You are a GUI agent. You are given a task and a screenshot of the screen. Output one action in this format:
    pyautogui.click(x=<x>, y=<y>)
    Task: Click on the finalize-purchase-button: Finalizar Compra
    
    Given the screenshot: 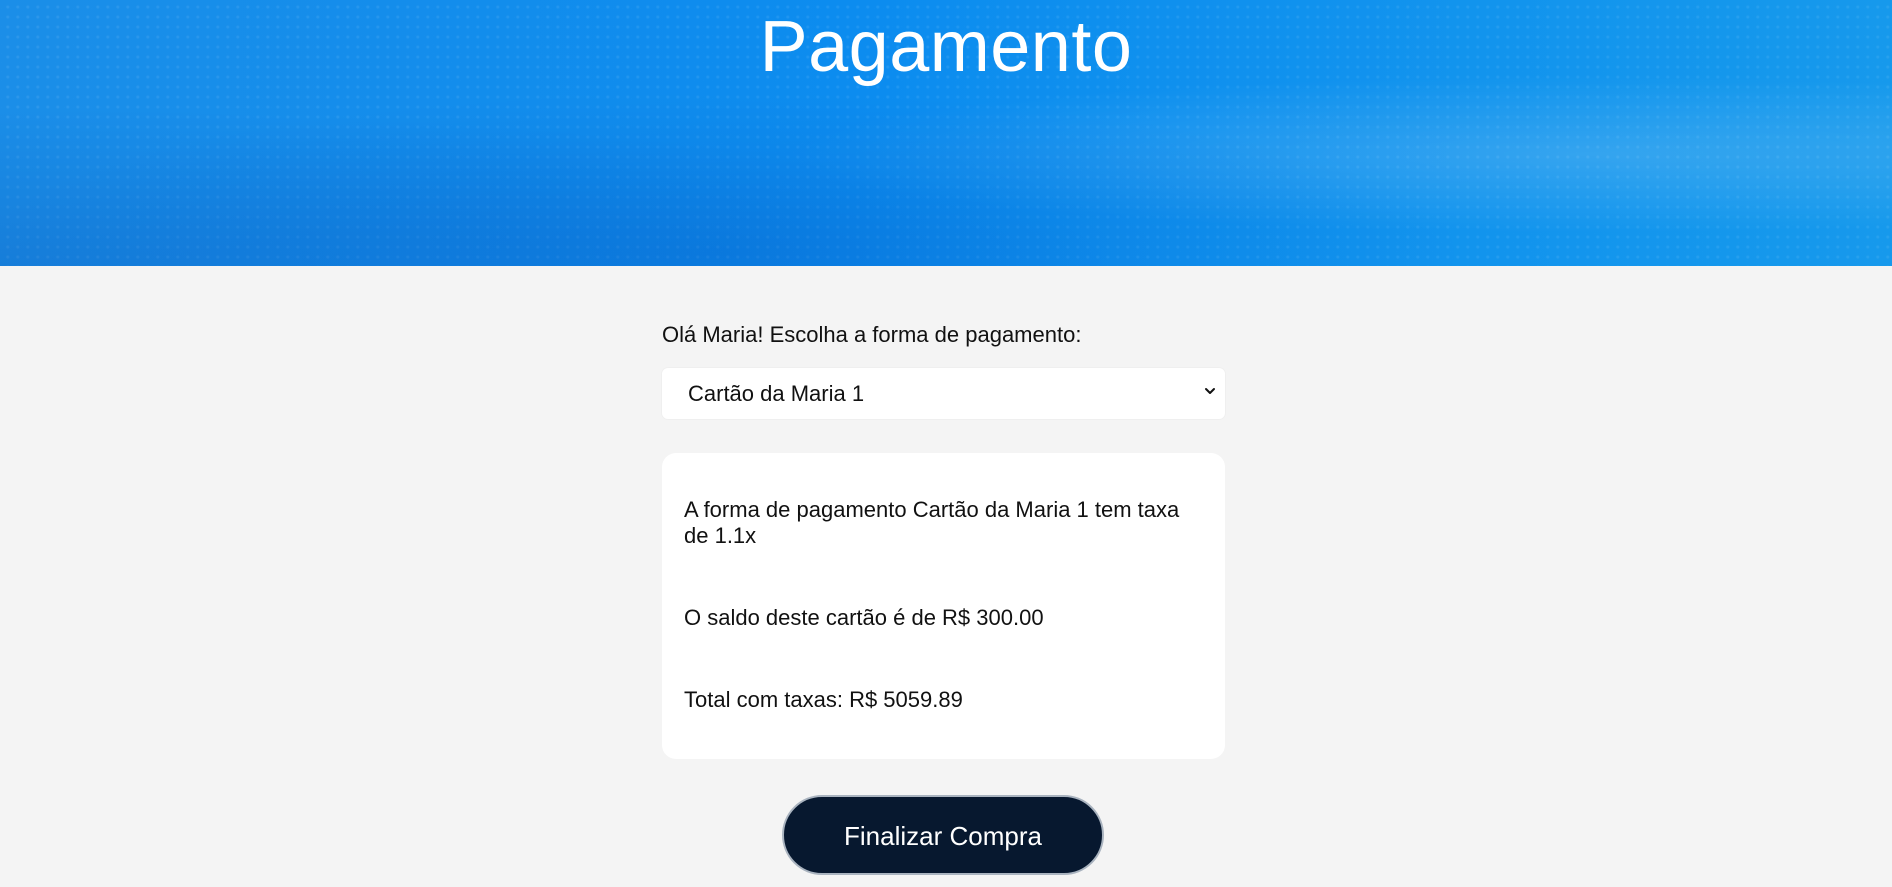 What is the action you would take?
    pyautogui.click(x=943, y=835)
    